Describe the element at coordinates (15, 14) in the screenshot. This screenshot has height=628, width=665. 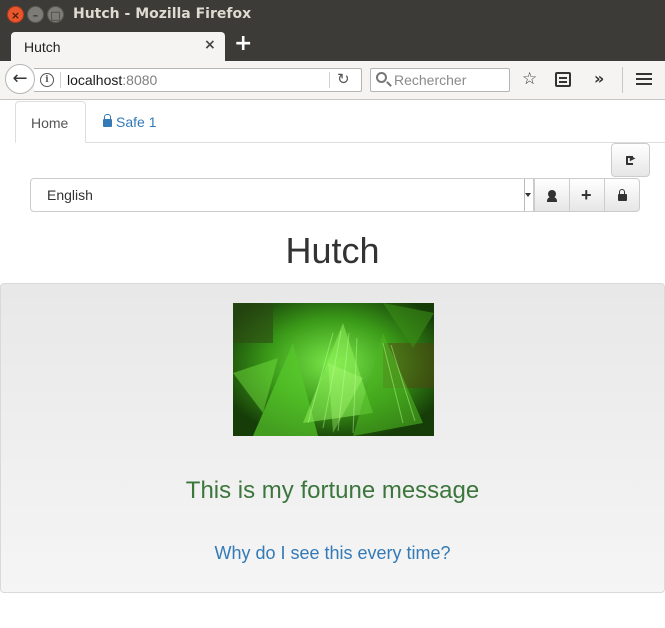
I see `window-close-icon: ×` at that location.